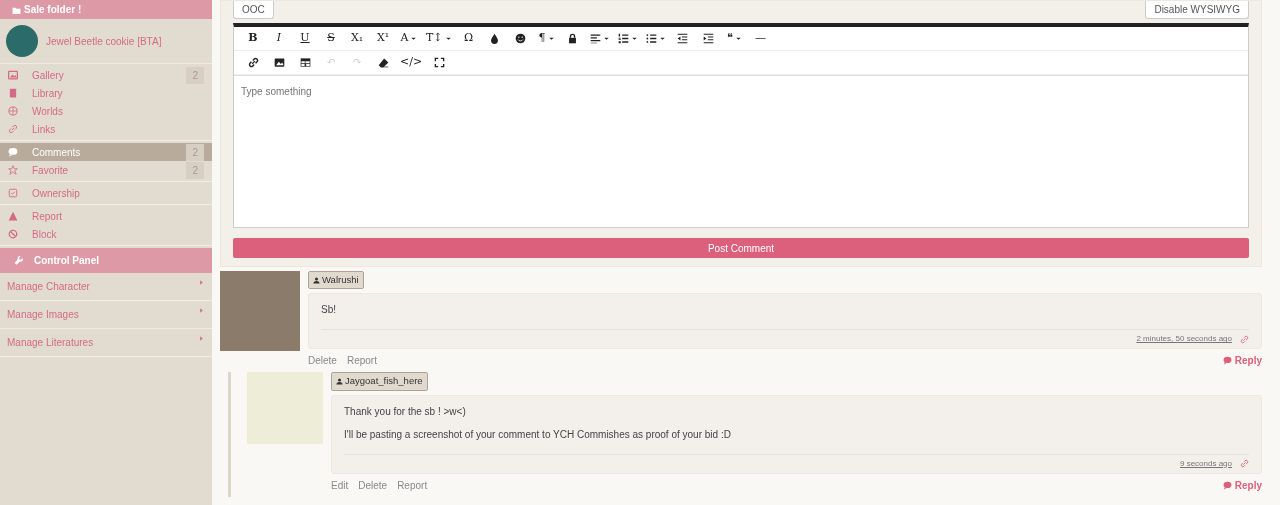 The width and height of the screenshot is (1280, 505). I want to click on author-button: Jaygoat_fish_here, so click(379, 381).